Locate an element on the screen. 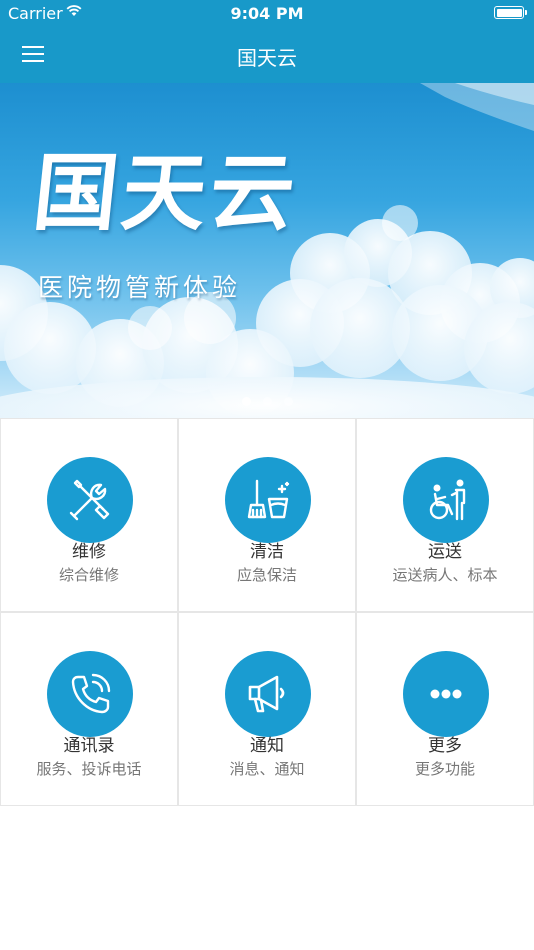  tile-more: 更多 更多功能 is located at coordinates (445, 709).